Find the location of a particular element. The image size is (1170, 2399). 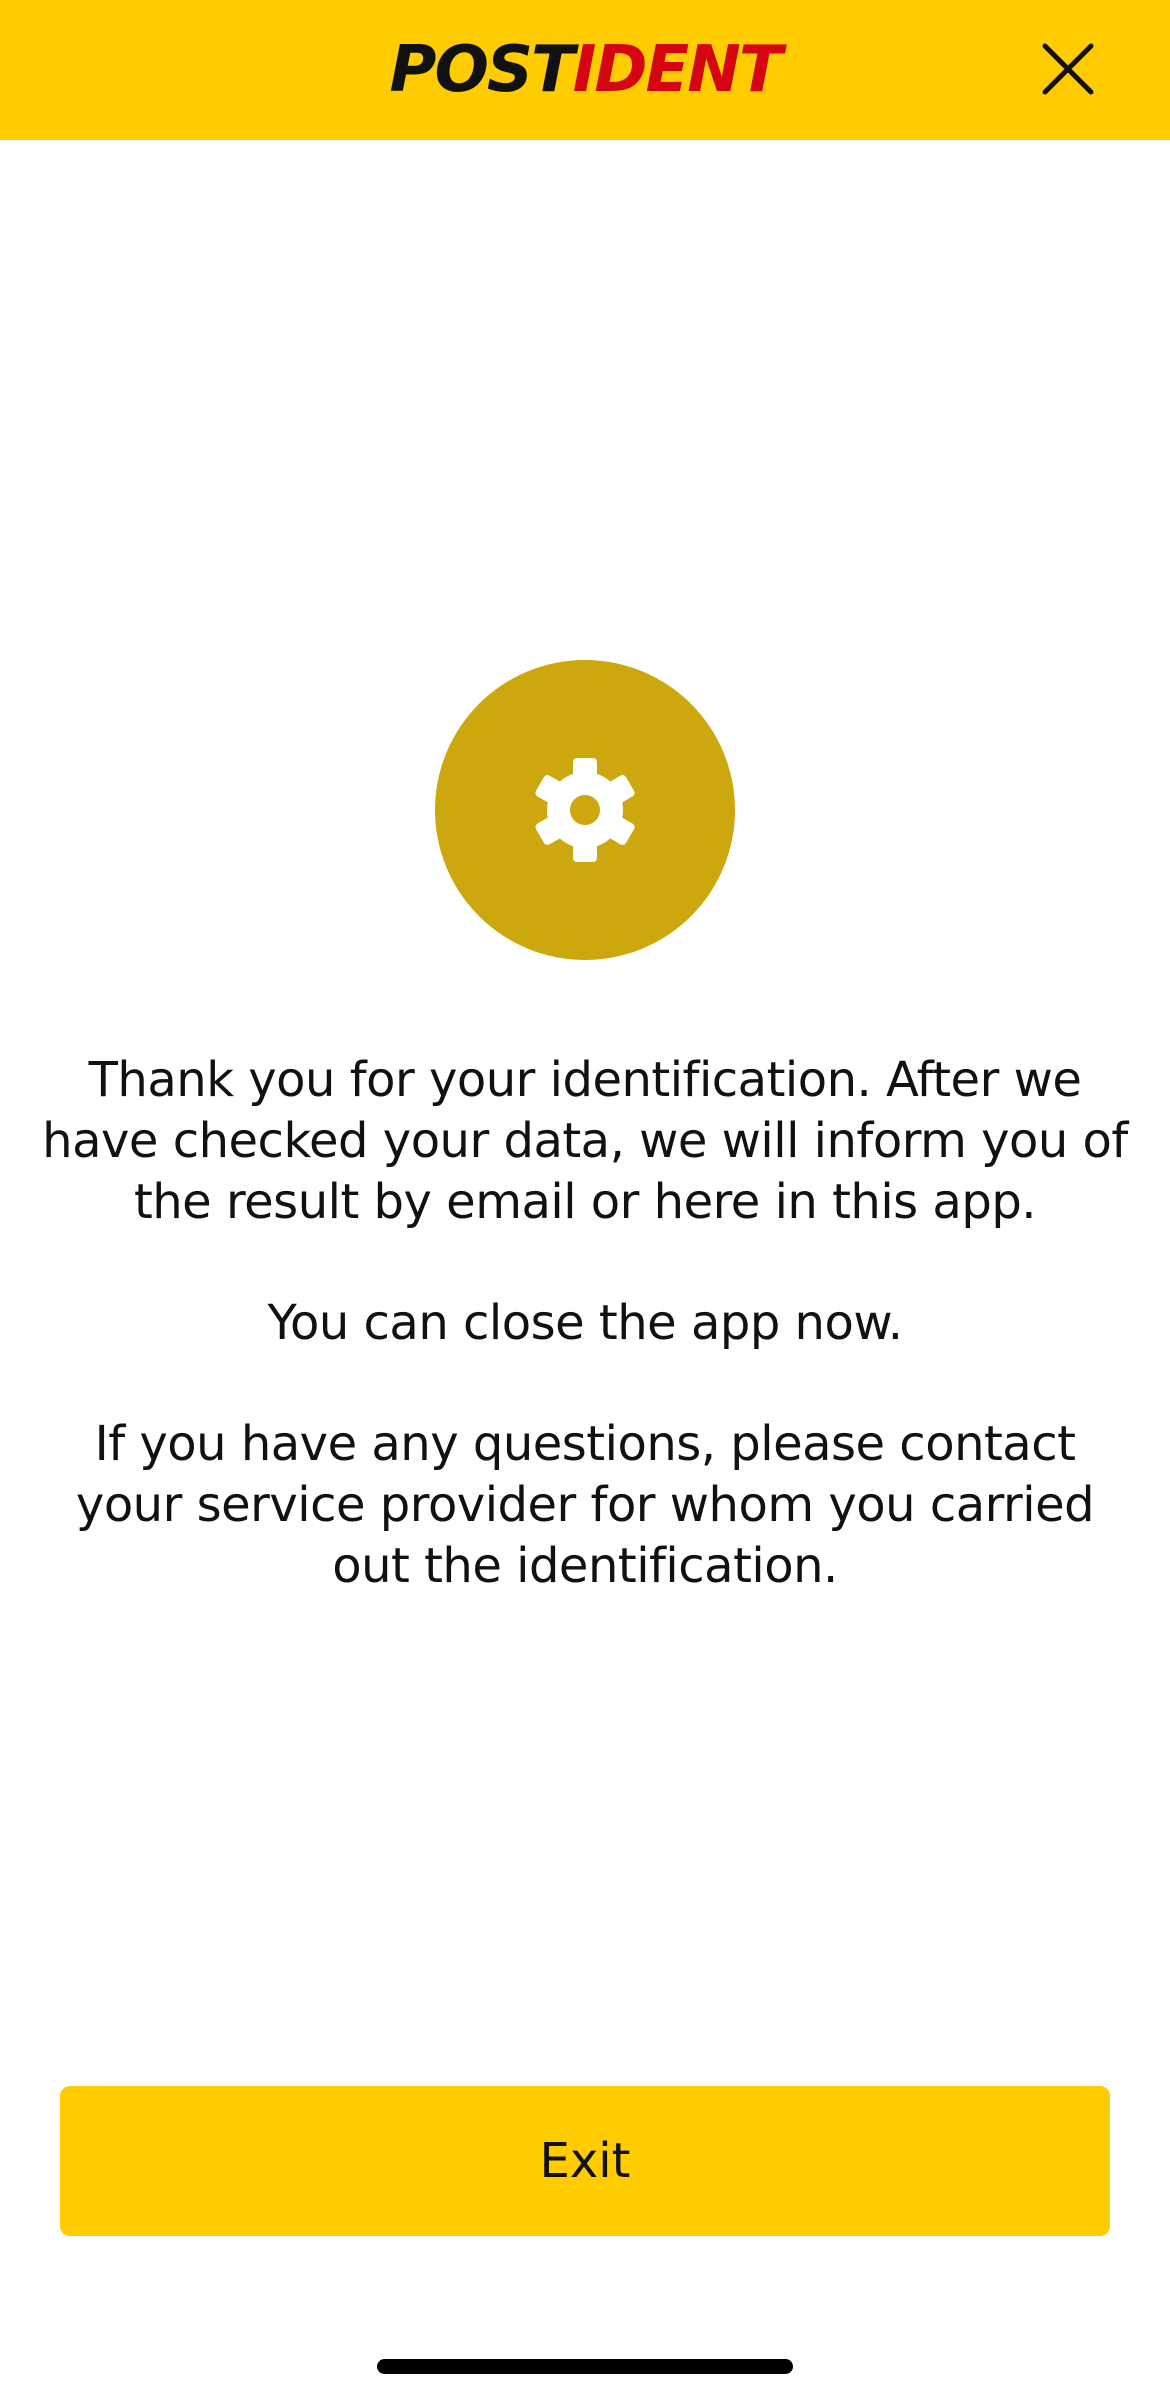

processing-status-circle is located at coordinates (585, 810).